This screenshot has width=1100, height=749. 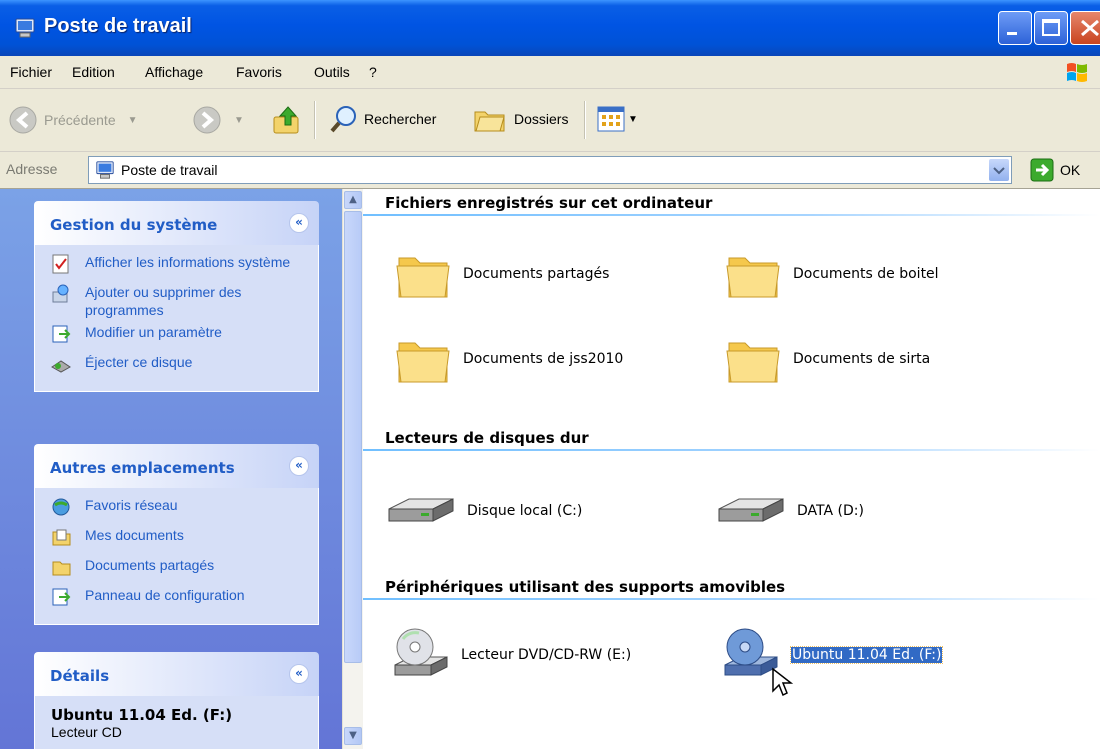 I want to click on go-label: OK, so click(x=1070, y=170).